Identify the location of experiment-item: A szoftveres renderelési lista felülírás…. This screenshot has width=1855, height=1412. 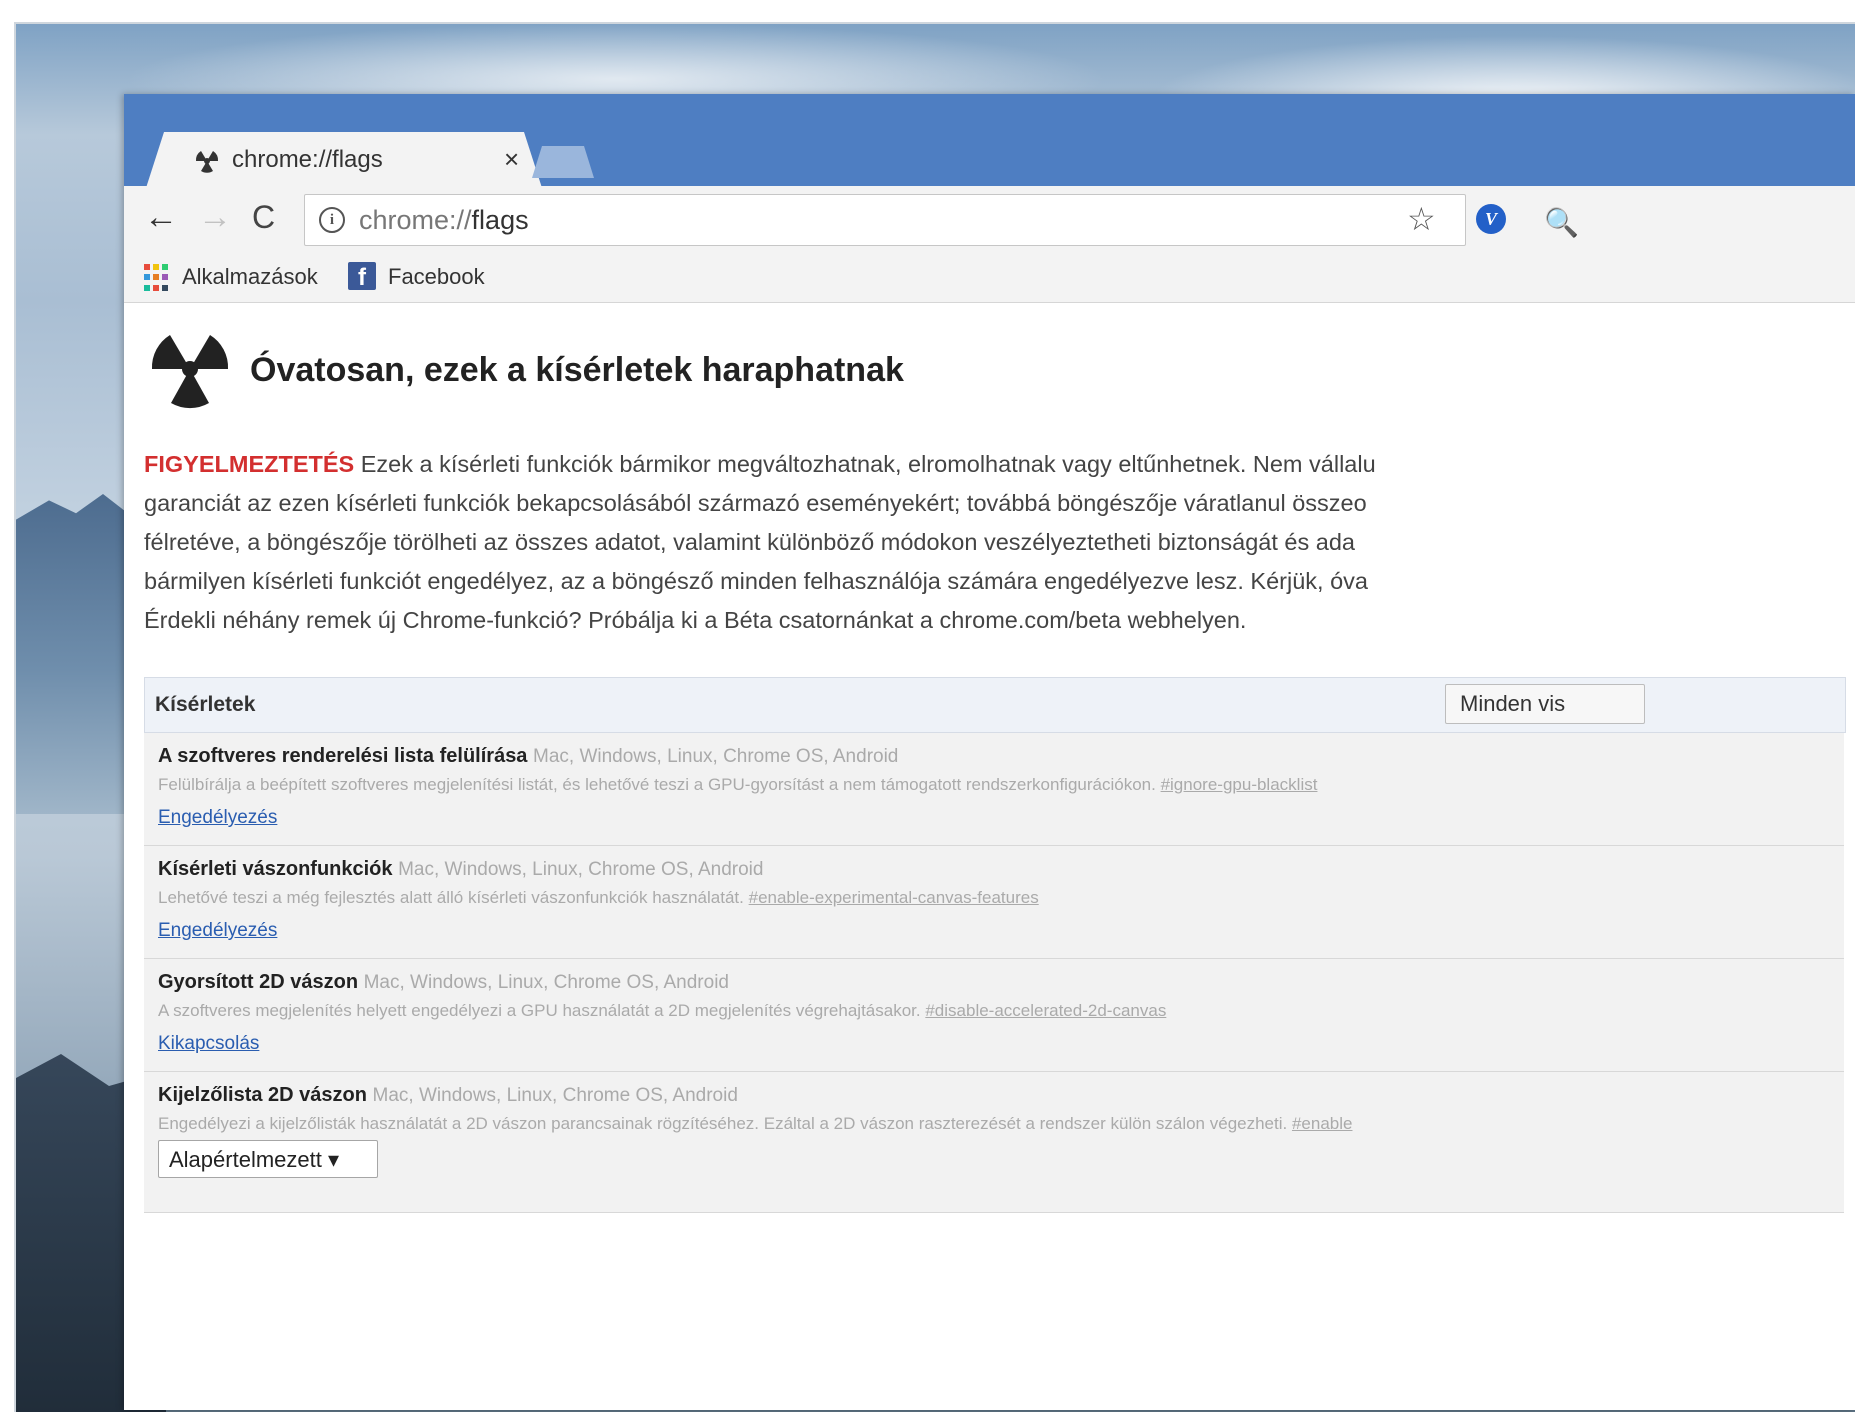
(994, 789).